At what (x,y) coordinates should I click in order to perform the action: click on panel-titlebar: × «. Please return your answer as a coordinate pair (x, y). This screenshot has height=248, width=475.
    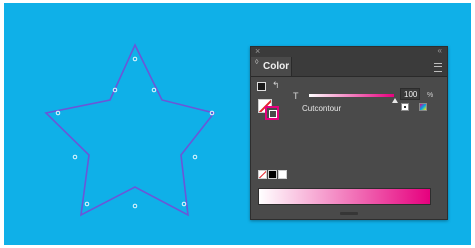
    Looking at the image, I should click on (349, 51).